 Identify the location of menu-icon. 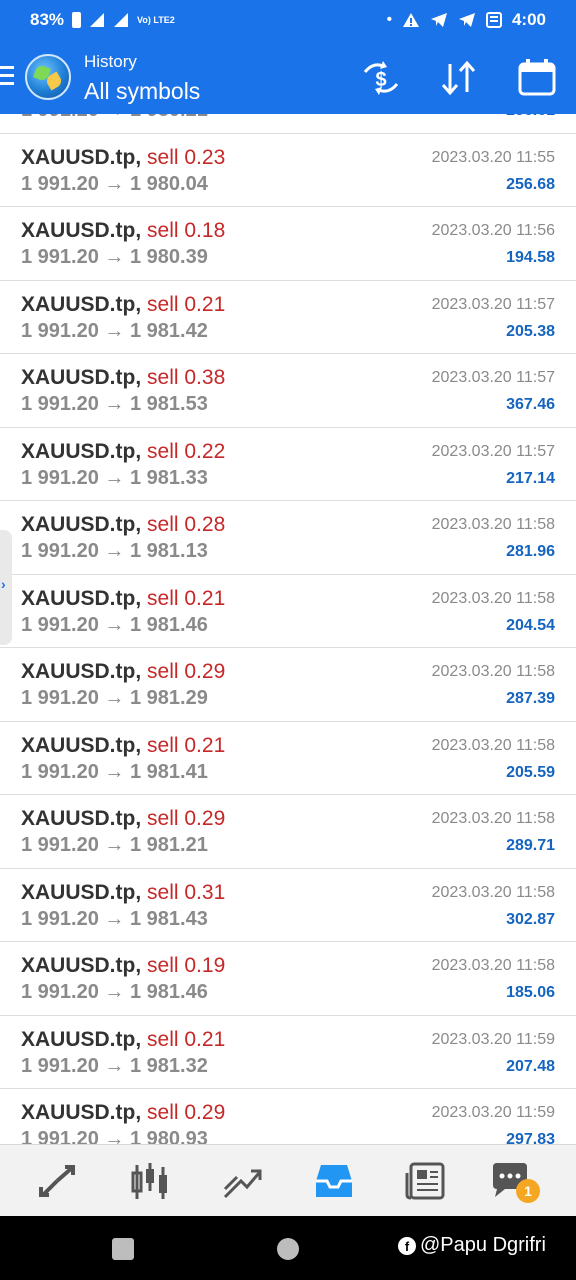
(7, 77).